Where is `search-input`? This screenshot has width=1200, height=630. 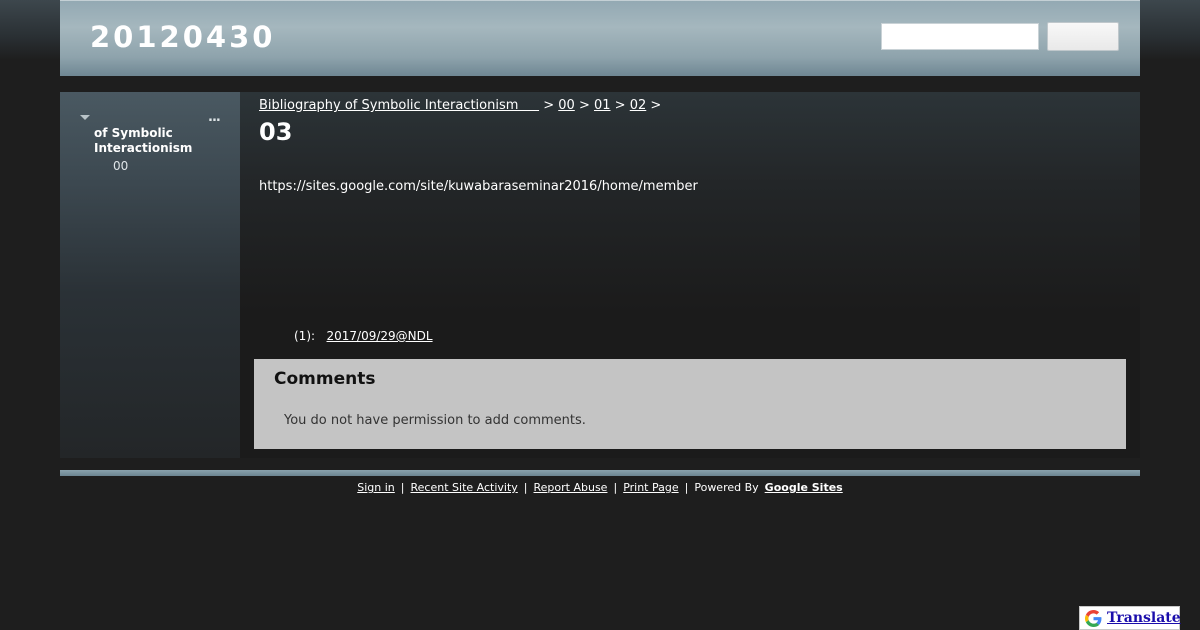 search-input is located at coordinates (960, 36).